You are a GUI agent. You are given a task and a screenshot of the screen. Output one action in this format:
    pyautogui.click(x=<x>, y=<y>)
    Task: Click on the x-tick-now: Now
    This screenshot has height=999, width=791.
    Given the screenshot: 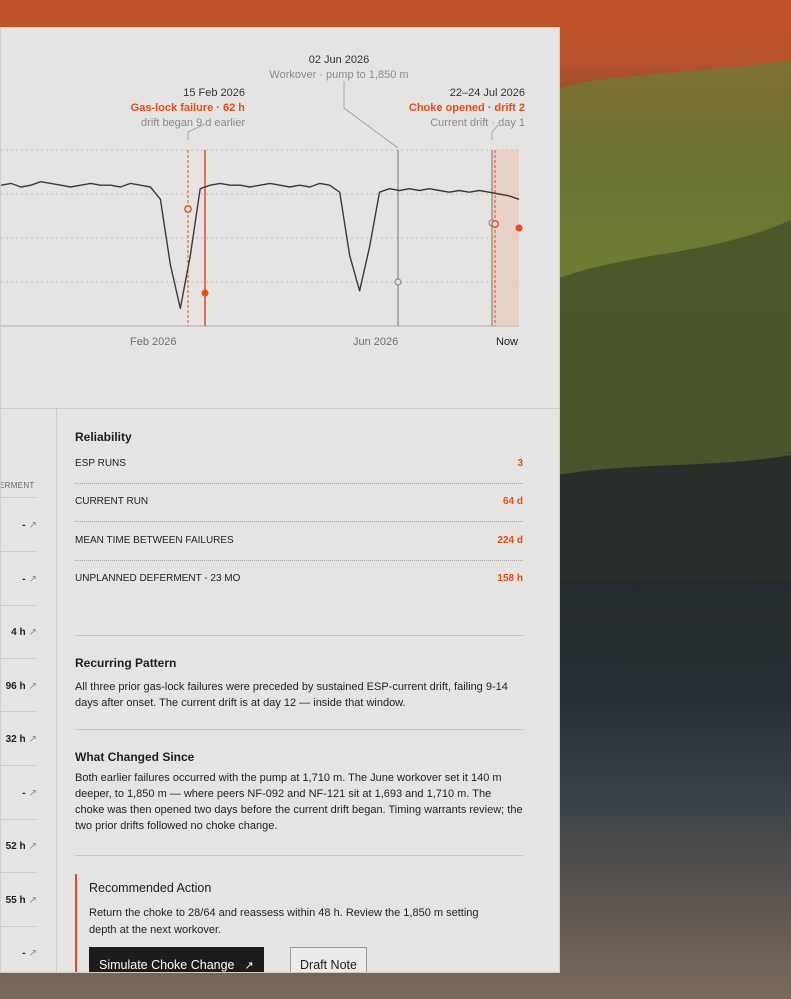 What is the action you would take?
    pyautogui.click(x=507, y=342)
    